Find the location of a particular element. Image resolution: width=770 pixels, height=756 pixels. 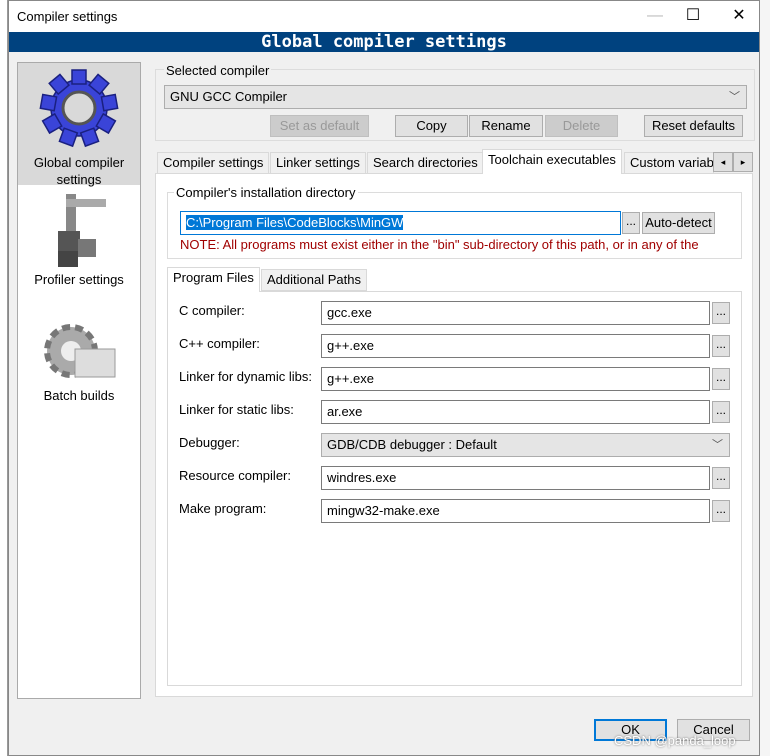

close-button: ✕ is located at coordinates (739, 16).